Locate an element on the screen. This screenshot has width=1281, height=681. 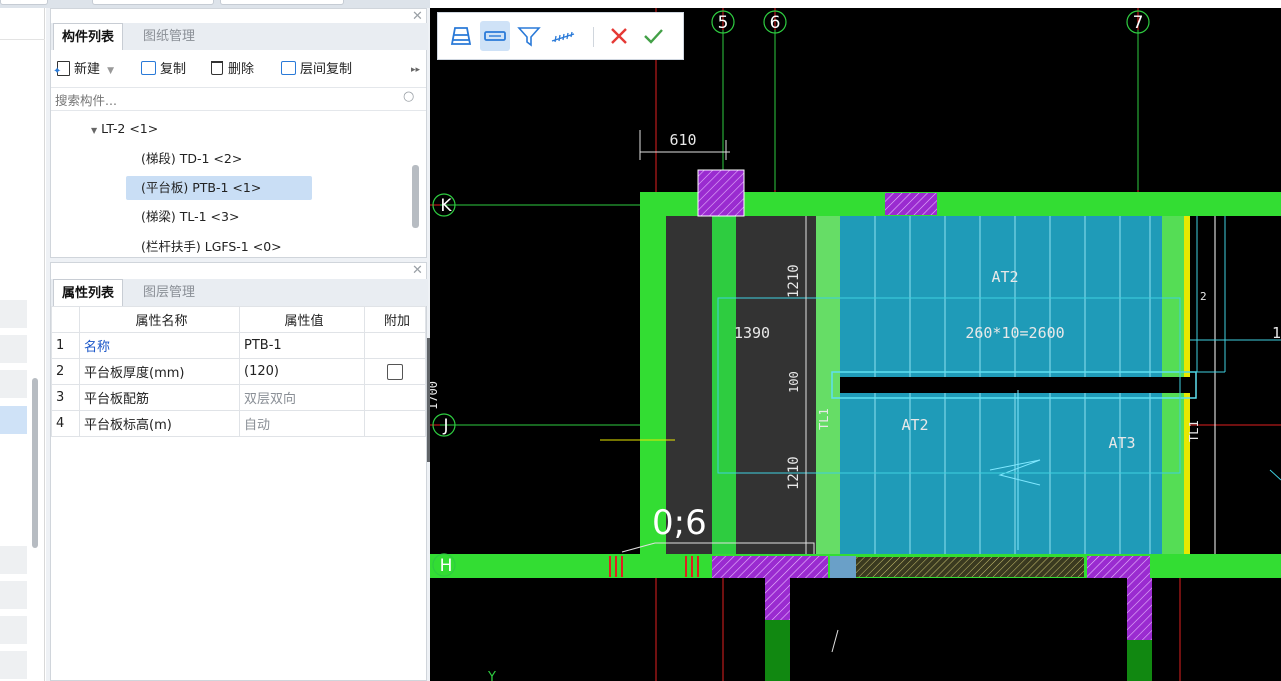
extra-checkbox is located at coordinates (395, 371).